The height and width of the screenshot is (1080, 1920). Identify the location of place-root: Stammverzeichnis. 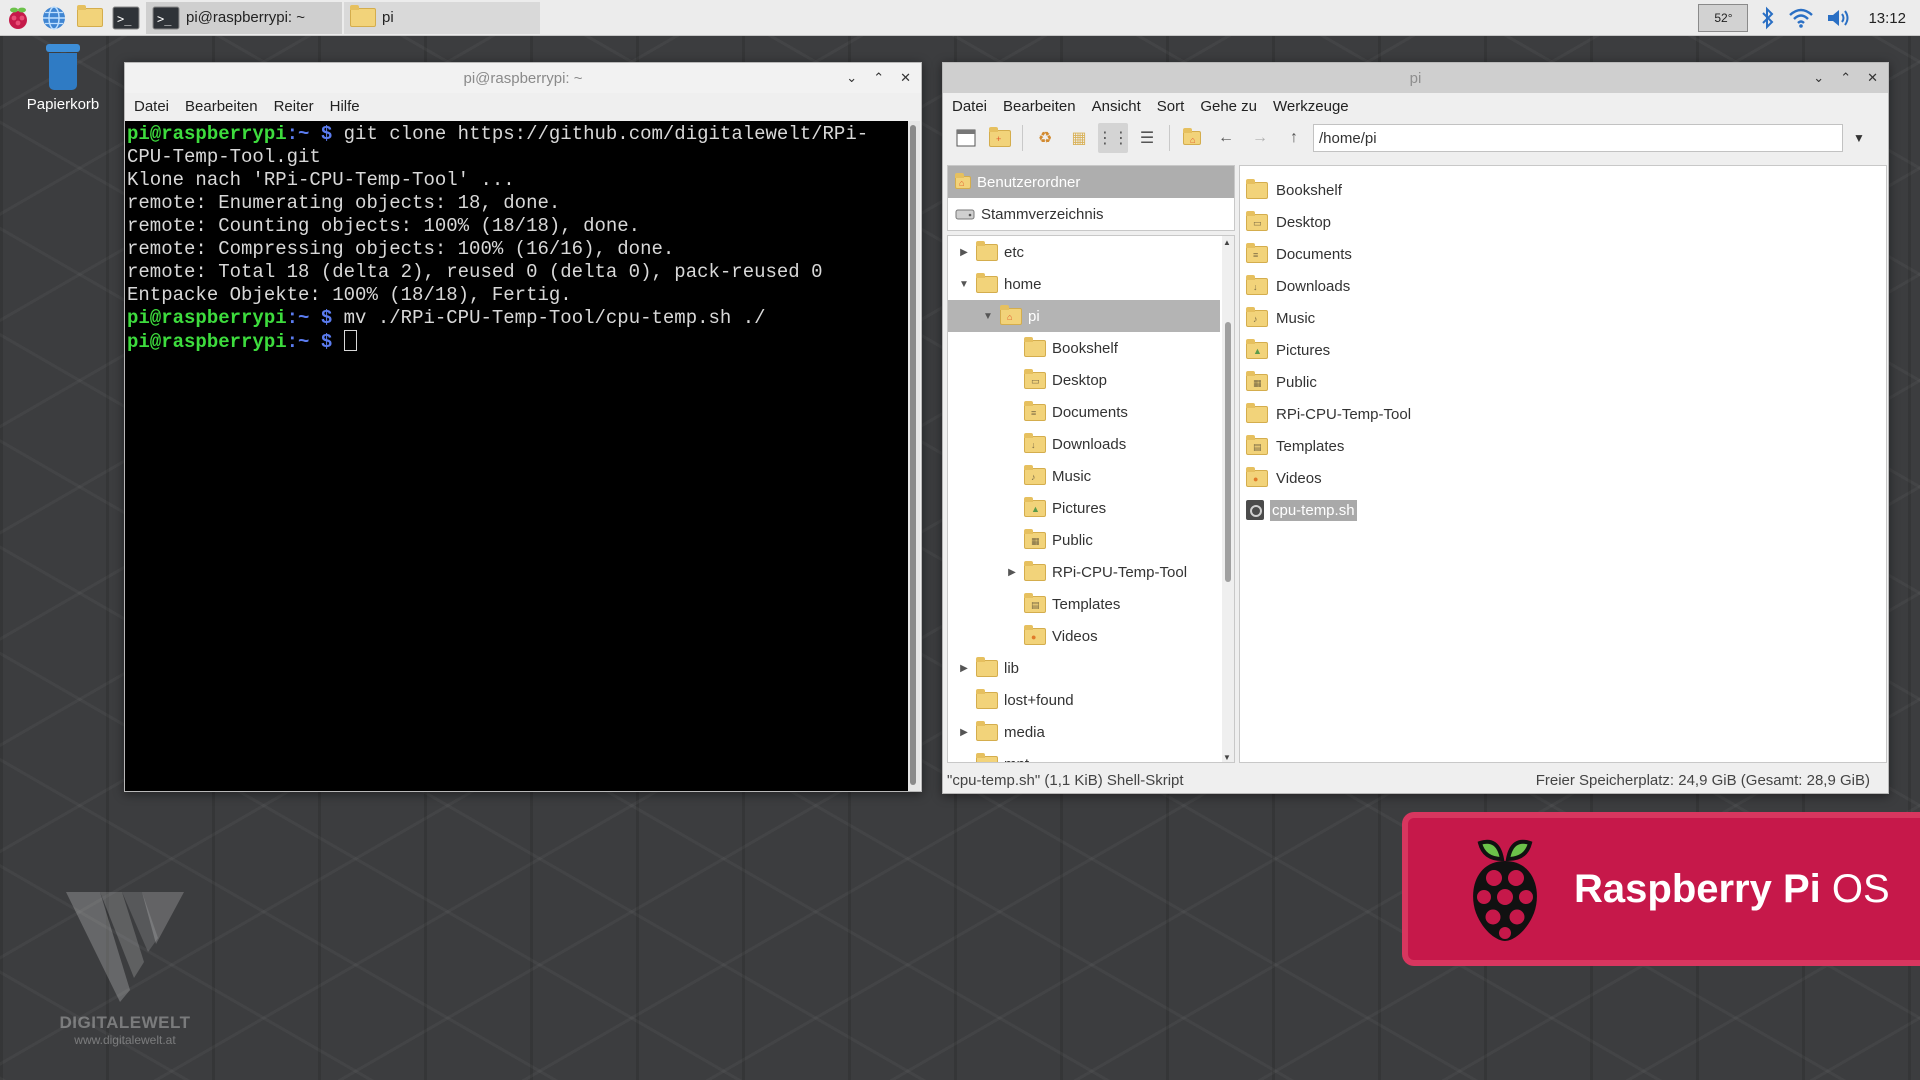
(1091, 214).